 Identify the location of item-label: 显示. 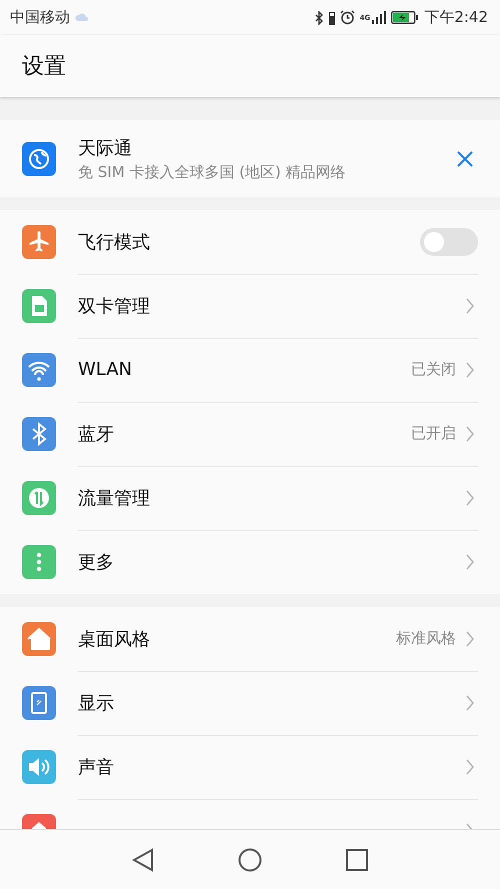
(96, 703).